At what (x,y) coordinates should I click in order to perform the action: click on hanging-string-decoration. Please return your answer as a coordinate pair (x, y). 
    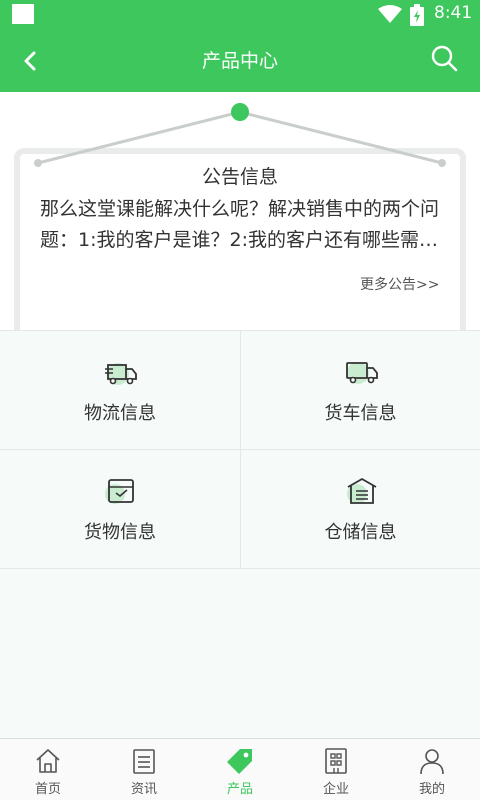
    Looking at the image, I should click on (240, 135).